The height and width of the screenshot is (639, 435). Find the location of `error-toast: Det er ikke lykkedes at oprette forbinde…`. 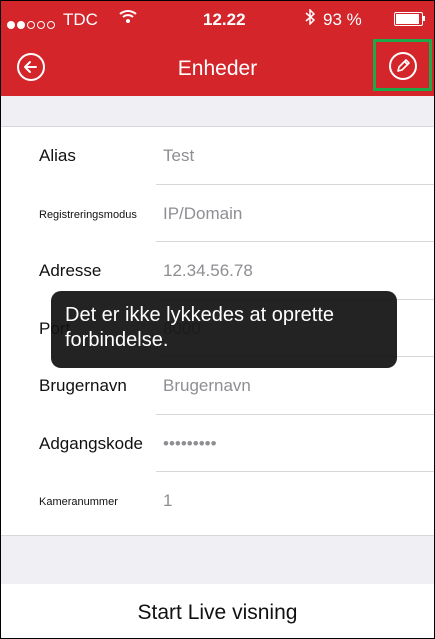

error-toast: Det er ikke lykkedes at oprette forbinde… is located at coordinates (224, 329).